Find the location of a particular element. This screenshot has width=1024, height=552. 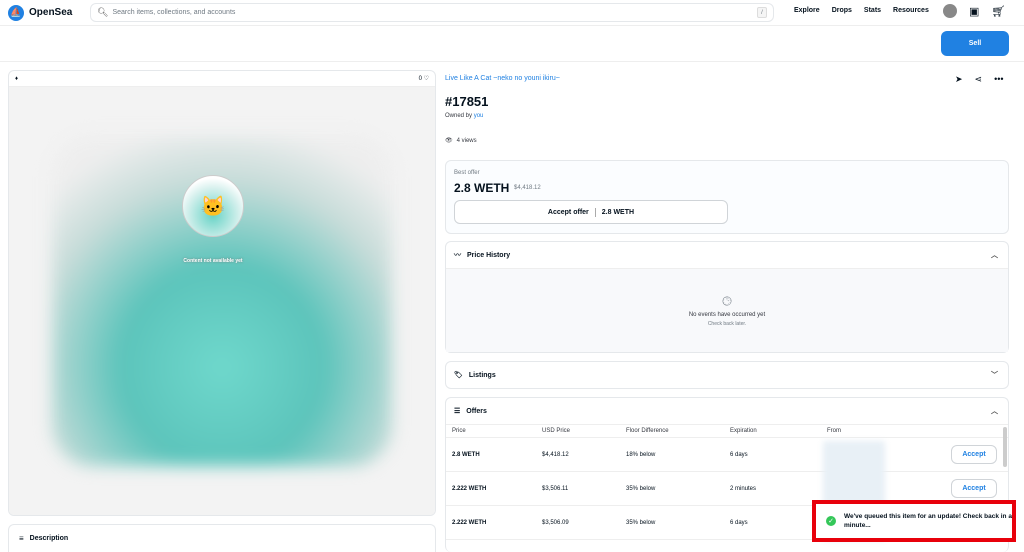

owner-link: you is located at coordinates (479, 116).